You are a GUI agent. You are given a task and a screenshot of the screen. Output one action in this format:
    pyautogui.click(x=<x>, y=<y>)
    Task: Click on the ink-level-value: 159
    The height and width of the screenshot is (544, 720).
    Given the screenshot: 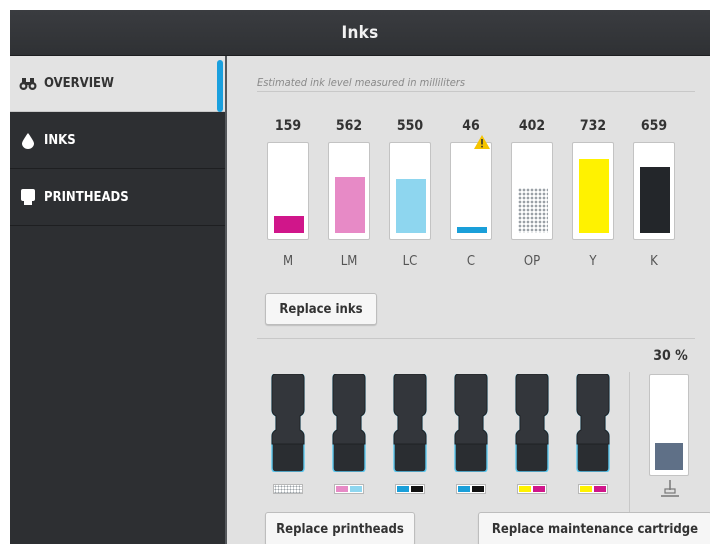 What is the action you would take?
    pyautogui.click(x=288, y=126)
    